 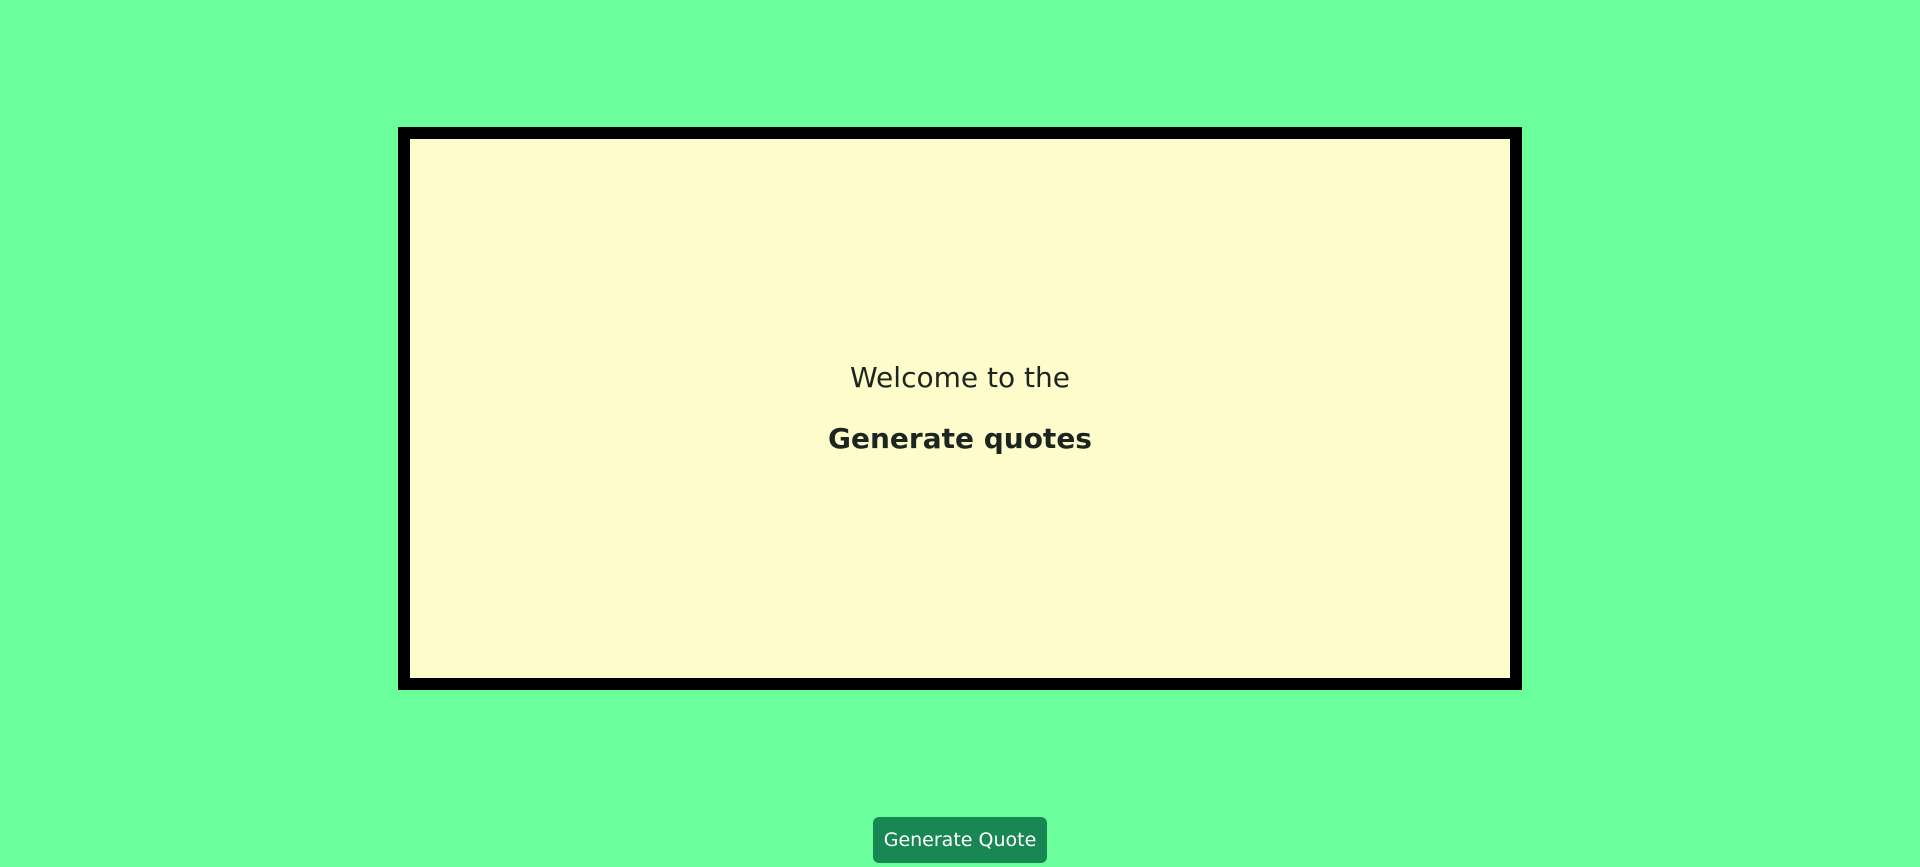 I want to click on quote-headline: Generate quotes, so click(x=960, y=438).